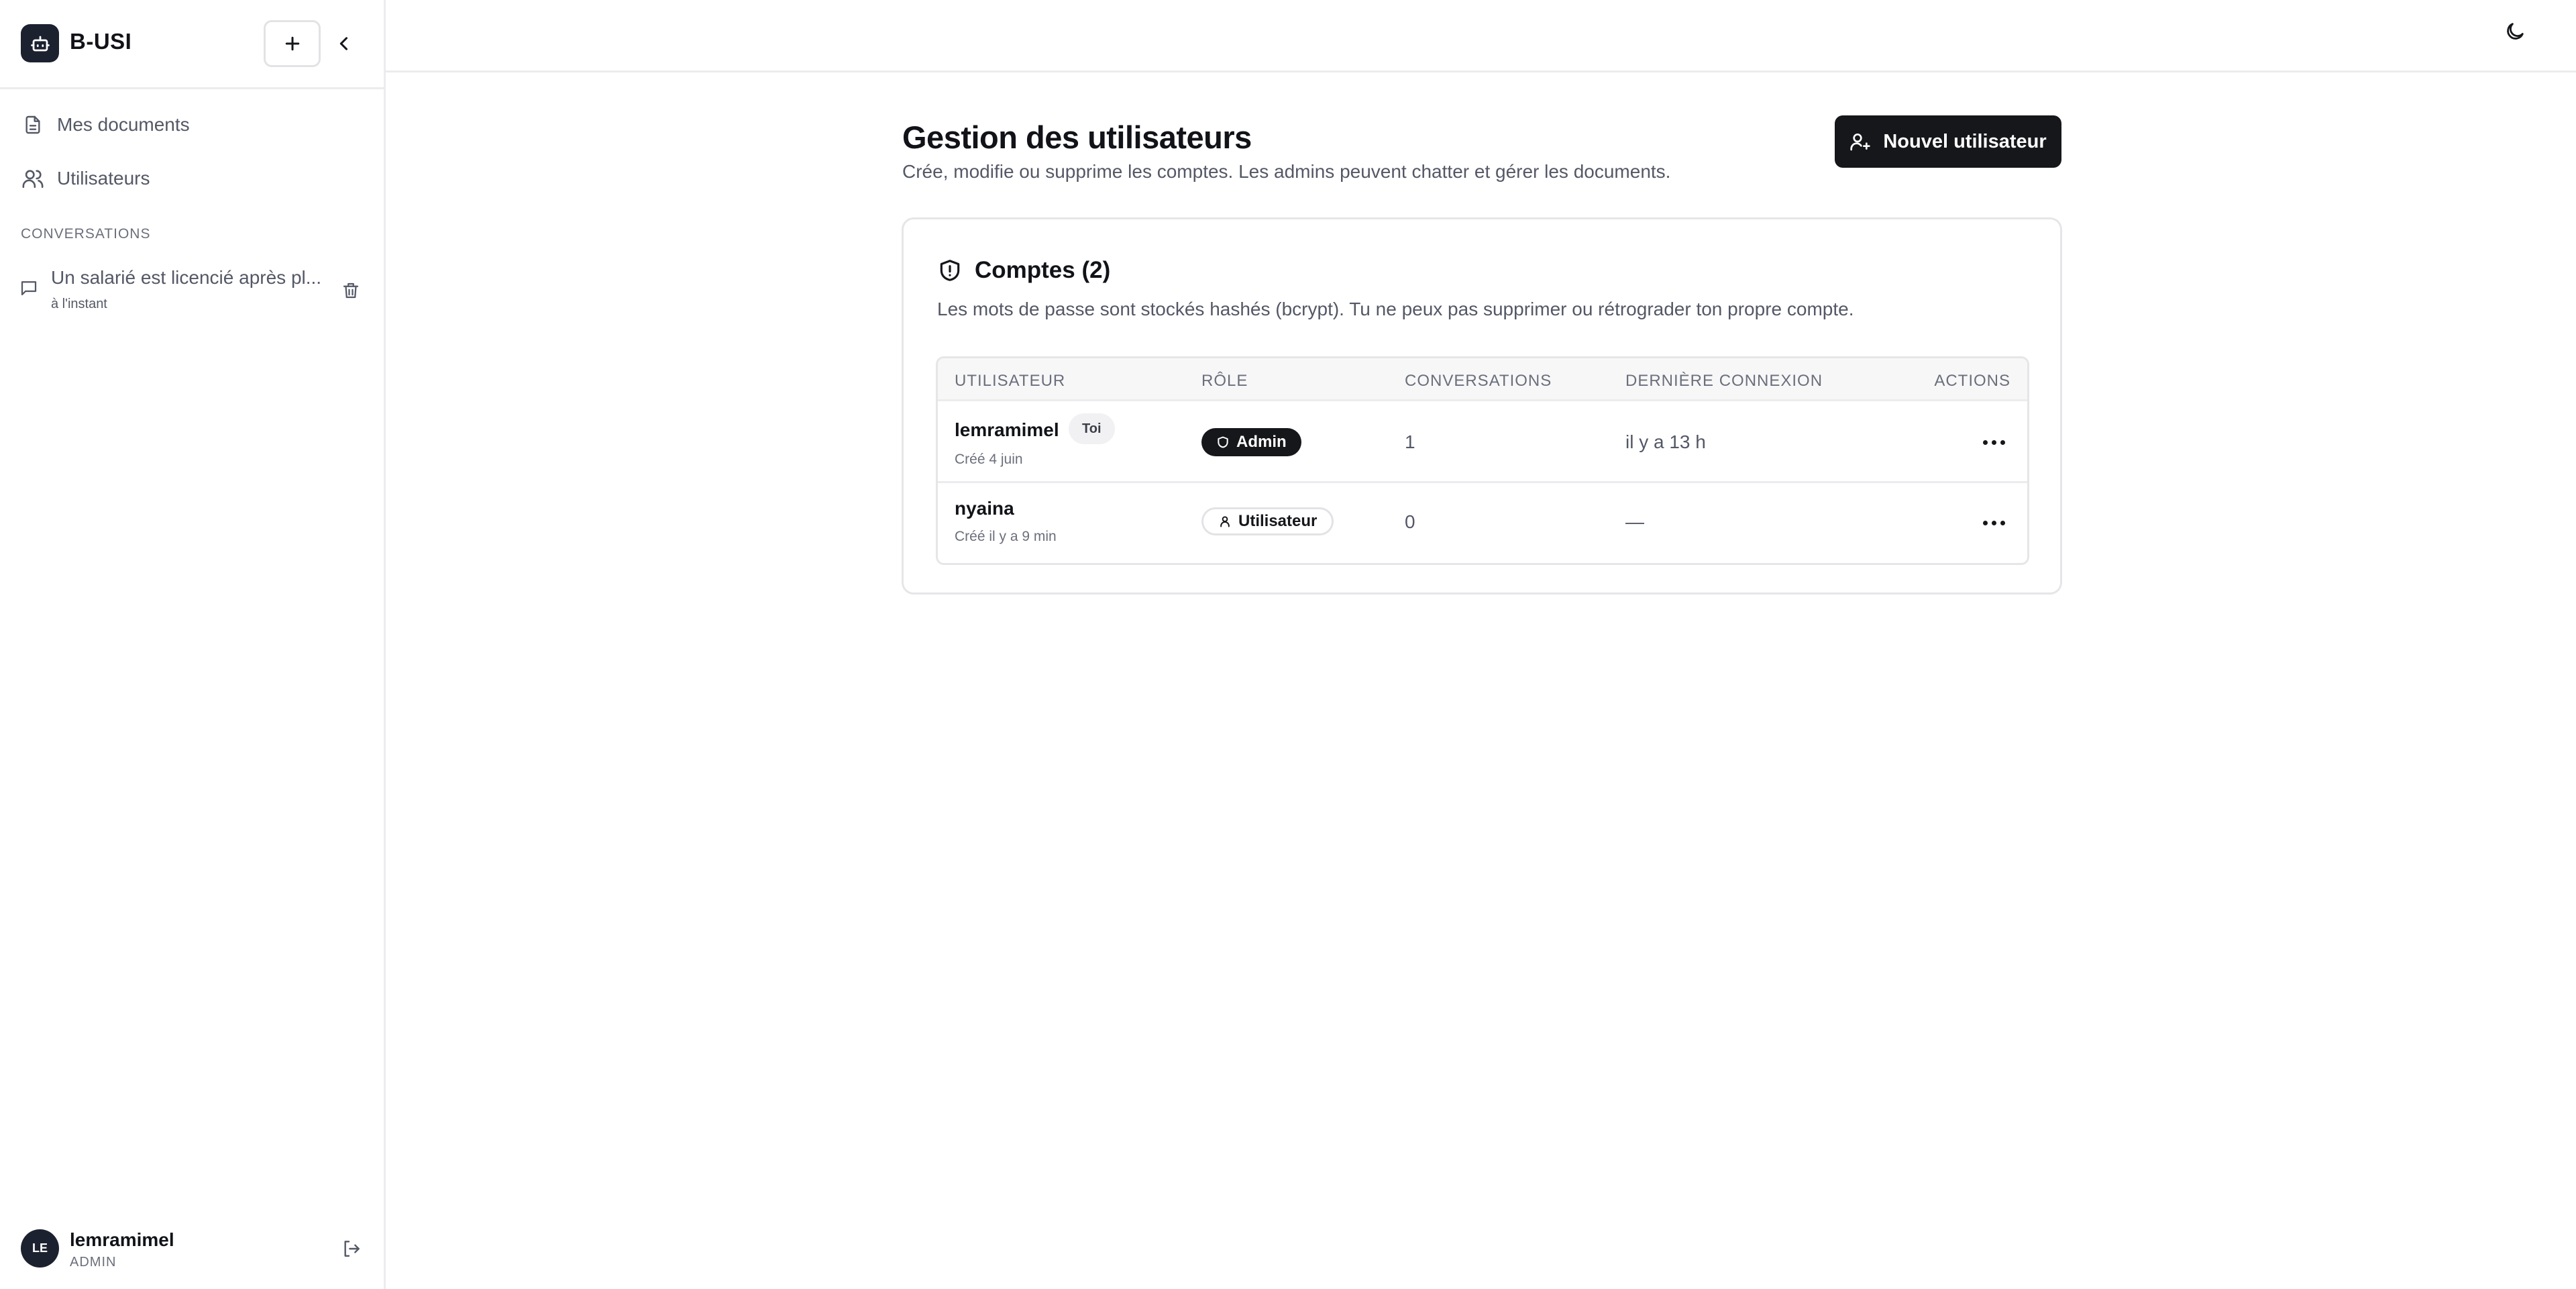  Describe the element at coordinates (93, 1263) in the screenshot. I see `current-user-role: ADMIN` at that location.